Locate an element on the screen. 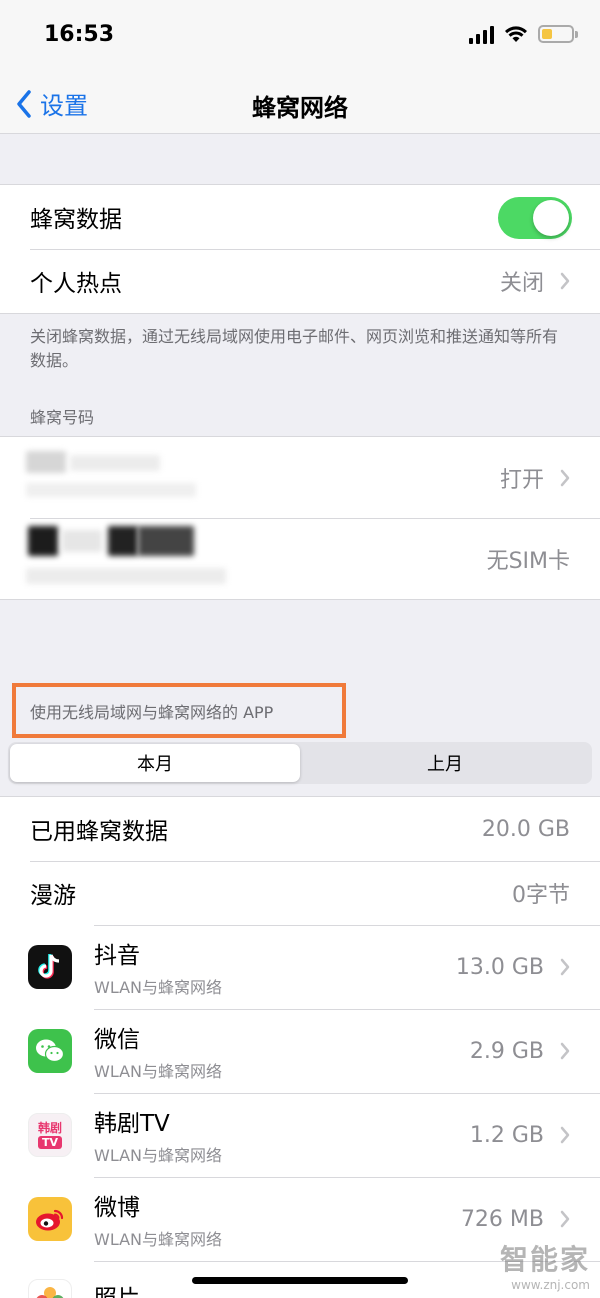 The width and height of the screenshot is (600, 1298). navigation-bar: 设置 蜂窝网络 is located at coordinates (300, 103).